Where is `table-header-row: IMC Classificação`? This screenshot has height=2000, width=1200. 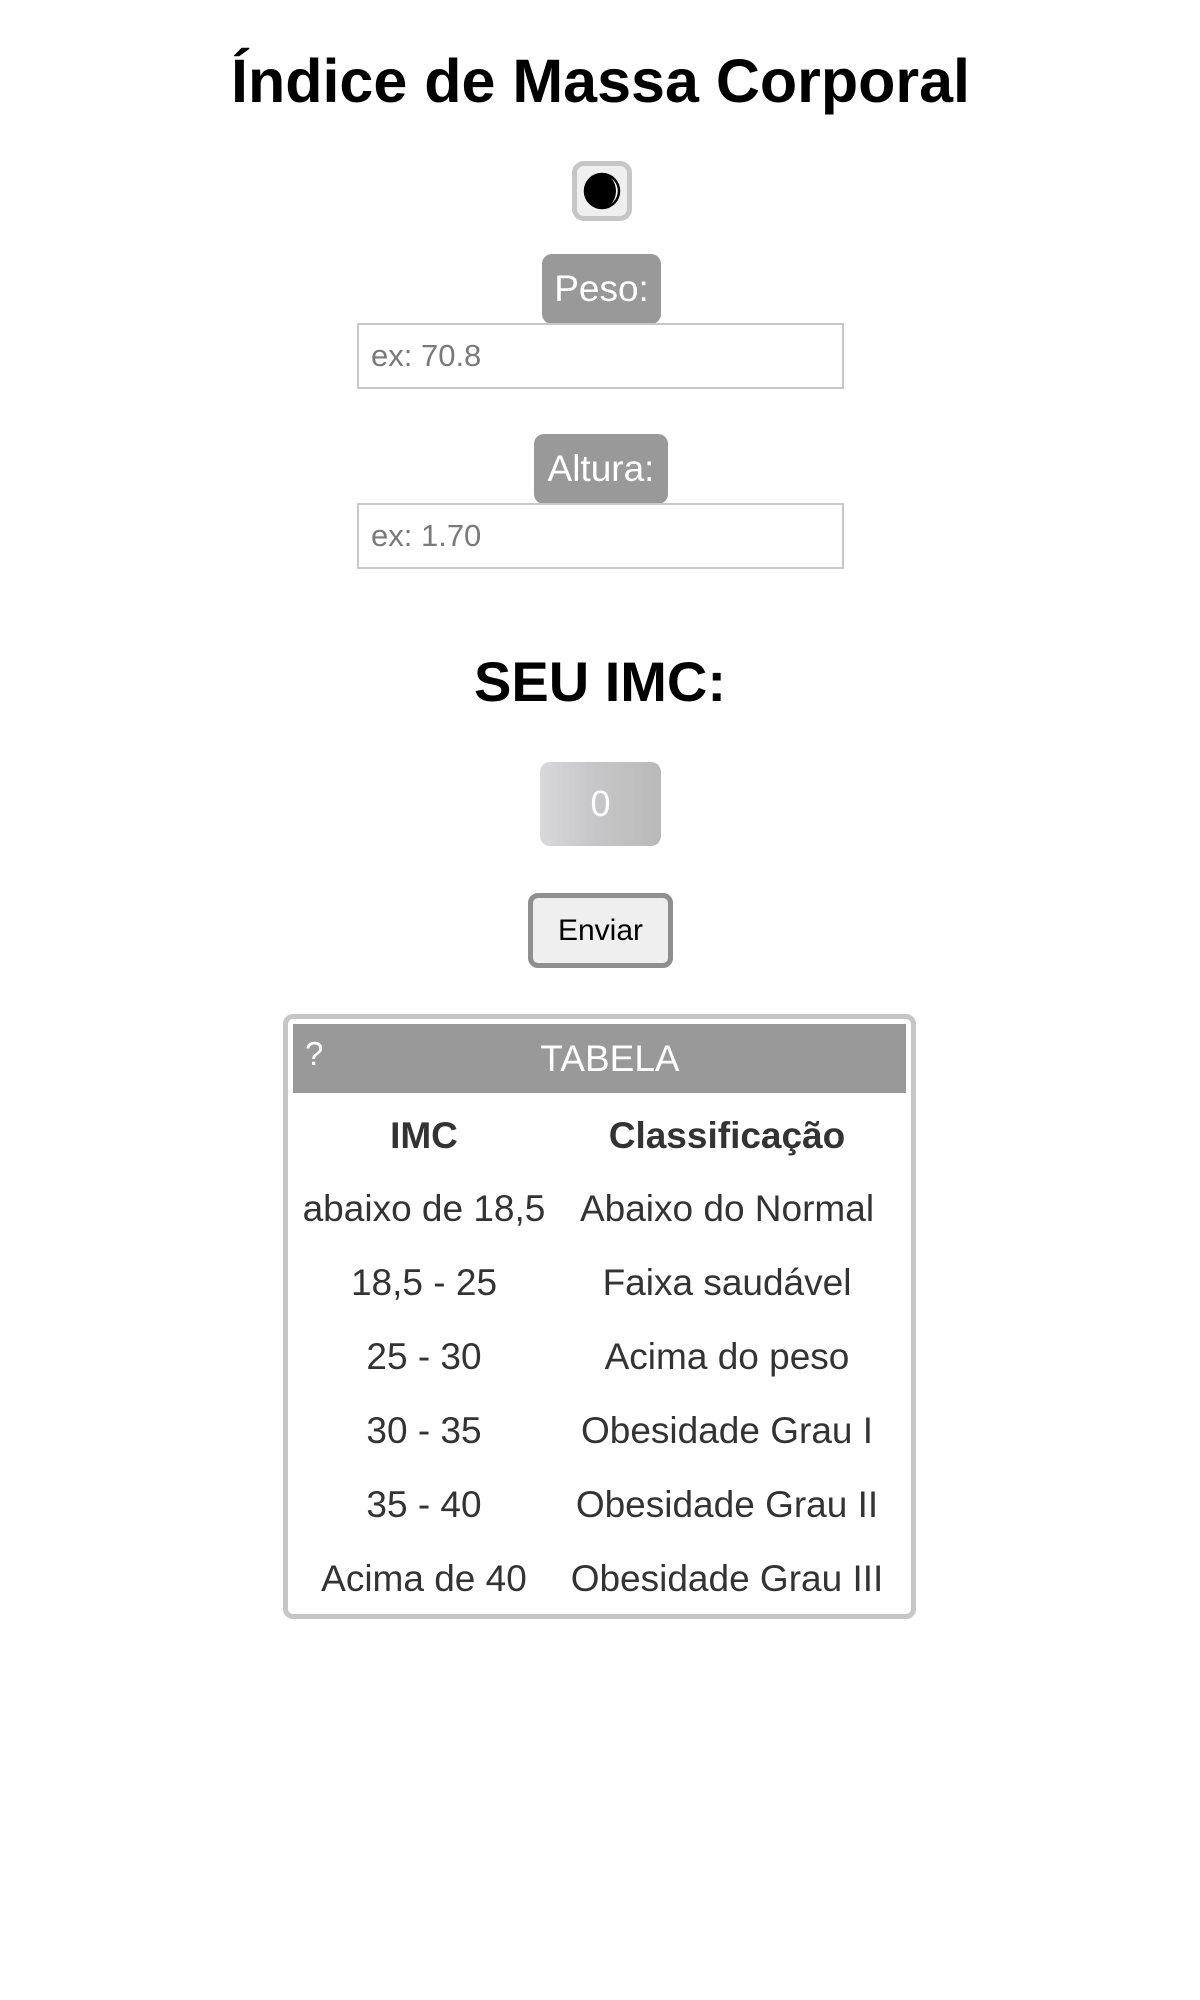
table-header-row: IMC Classificação is located at coordinates (599, 1136).